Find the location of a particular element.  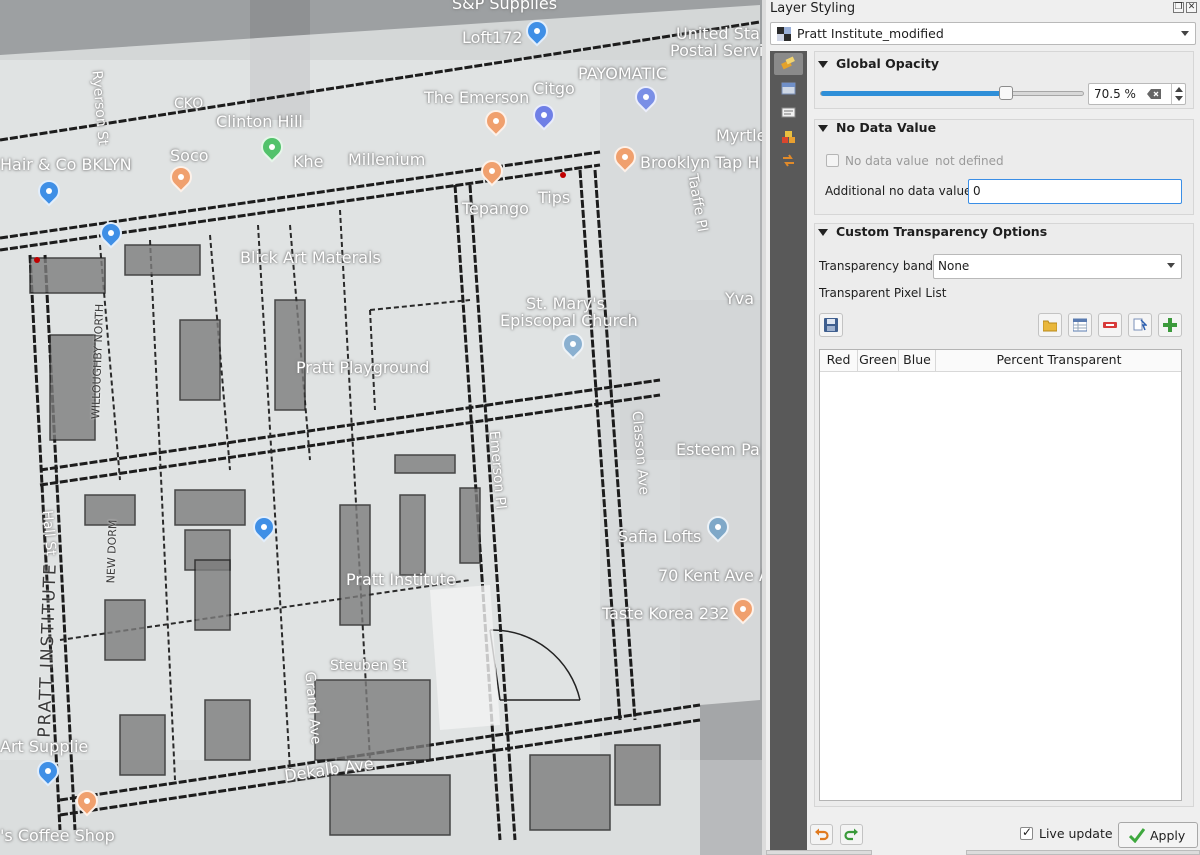

plus-icon is located at coordinates (1170, 325).